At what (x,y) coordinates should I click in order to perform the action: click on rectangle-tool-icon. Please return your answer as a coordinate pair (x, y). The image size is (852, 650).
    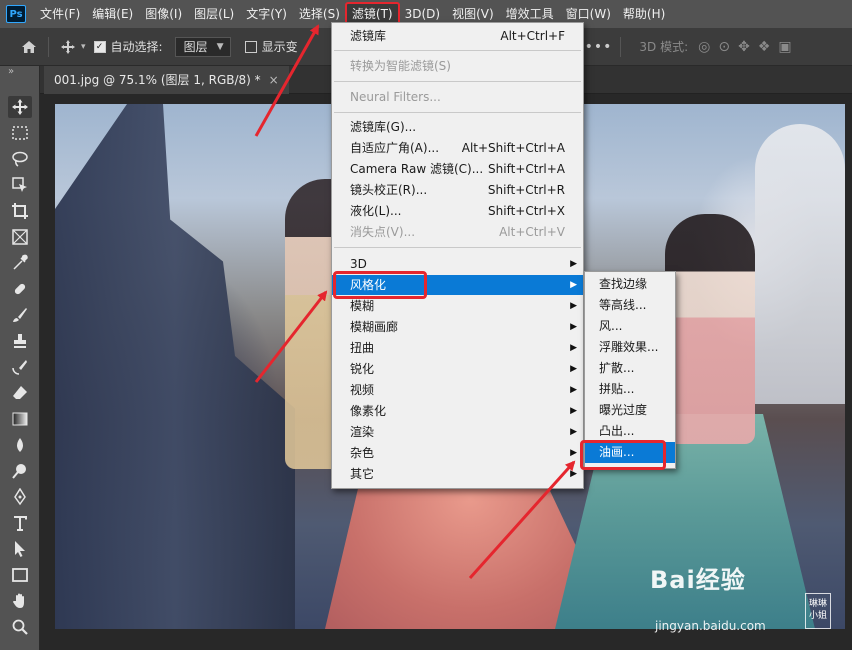
    Looking at the image, I should click on (20, 575).